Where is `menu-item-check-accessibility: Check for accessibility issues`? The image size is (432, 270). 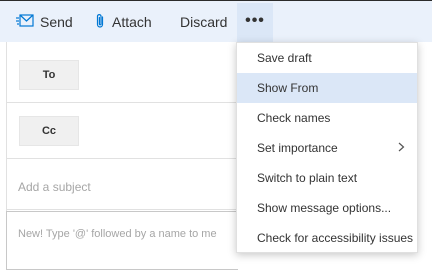
menu-item-check-accessibility: Check for accessibility issues is located at coordinates (327, 238).